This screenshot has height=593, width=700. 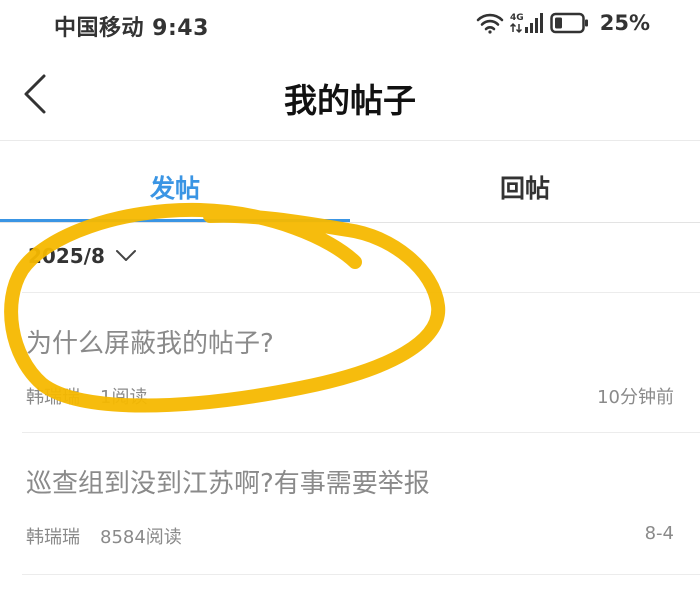 I want to click on post-title: 巡查组到没到江苏啊?有事需要举报, so click(x=228, y=484).